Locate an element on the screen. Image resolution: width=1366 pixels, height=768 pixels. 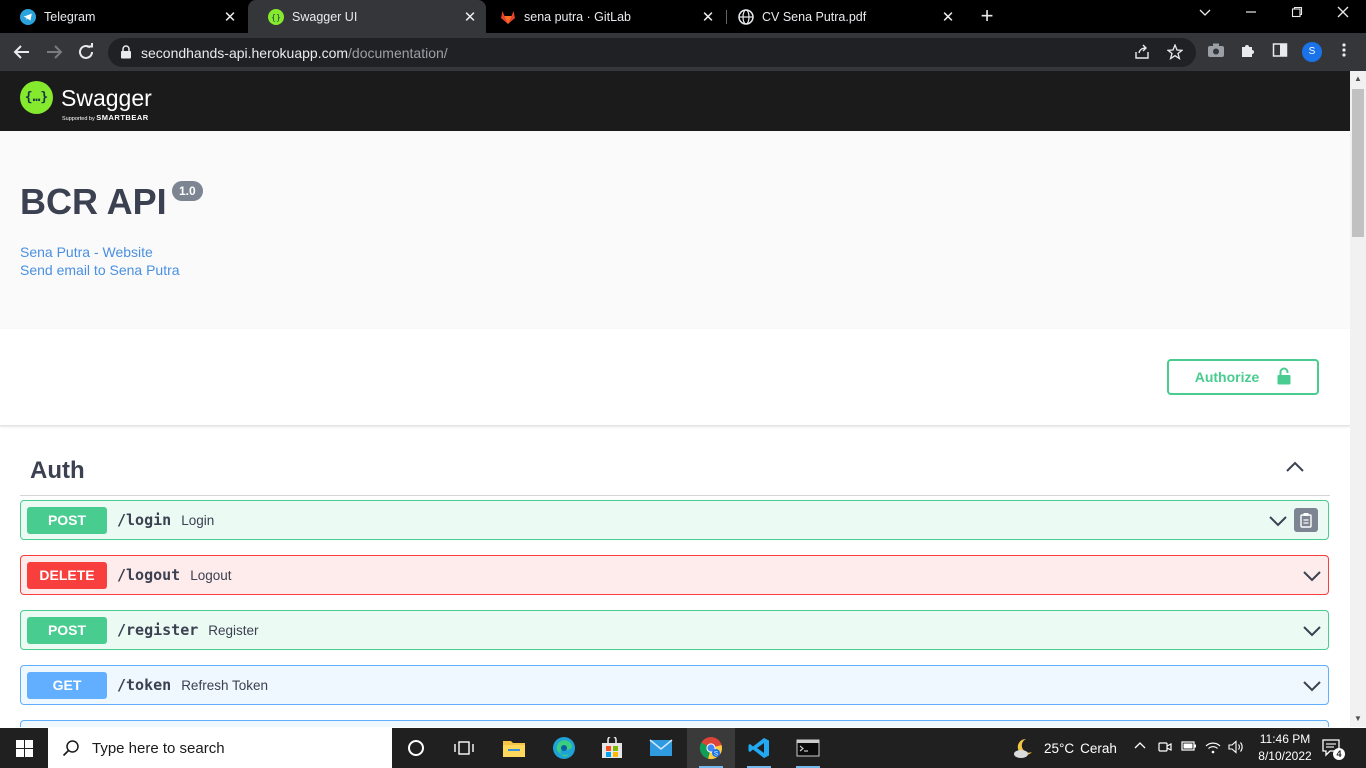
file-explorer-icon is located at coordinates (514, 748).